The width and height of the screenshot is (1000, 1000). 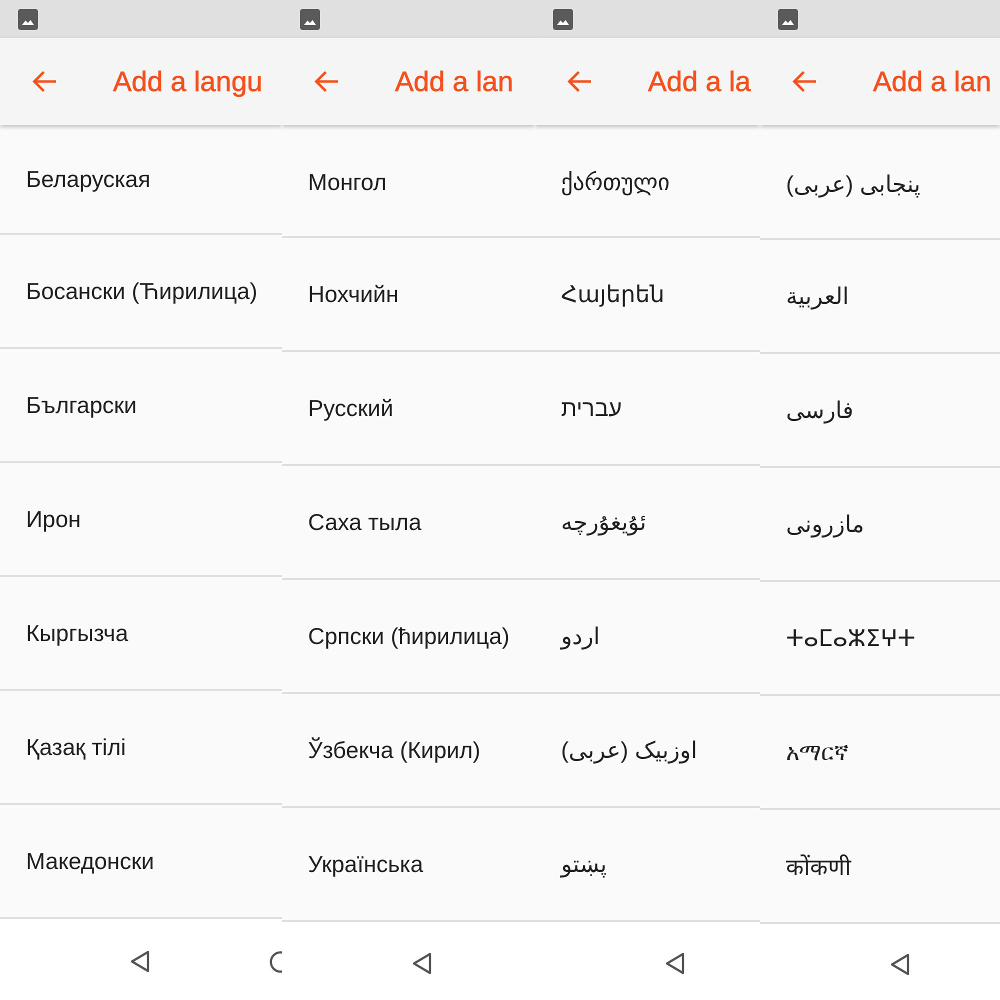 What do you see at coordinates (699, 82) in the screenshot?
I see `screen-title: Add a la` at bounding box center [699, 82].